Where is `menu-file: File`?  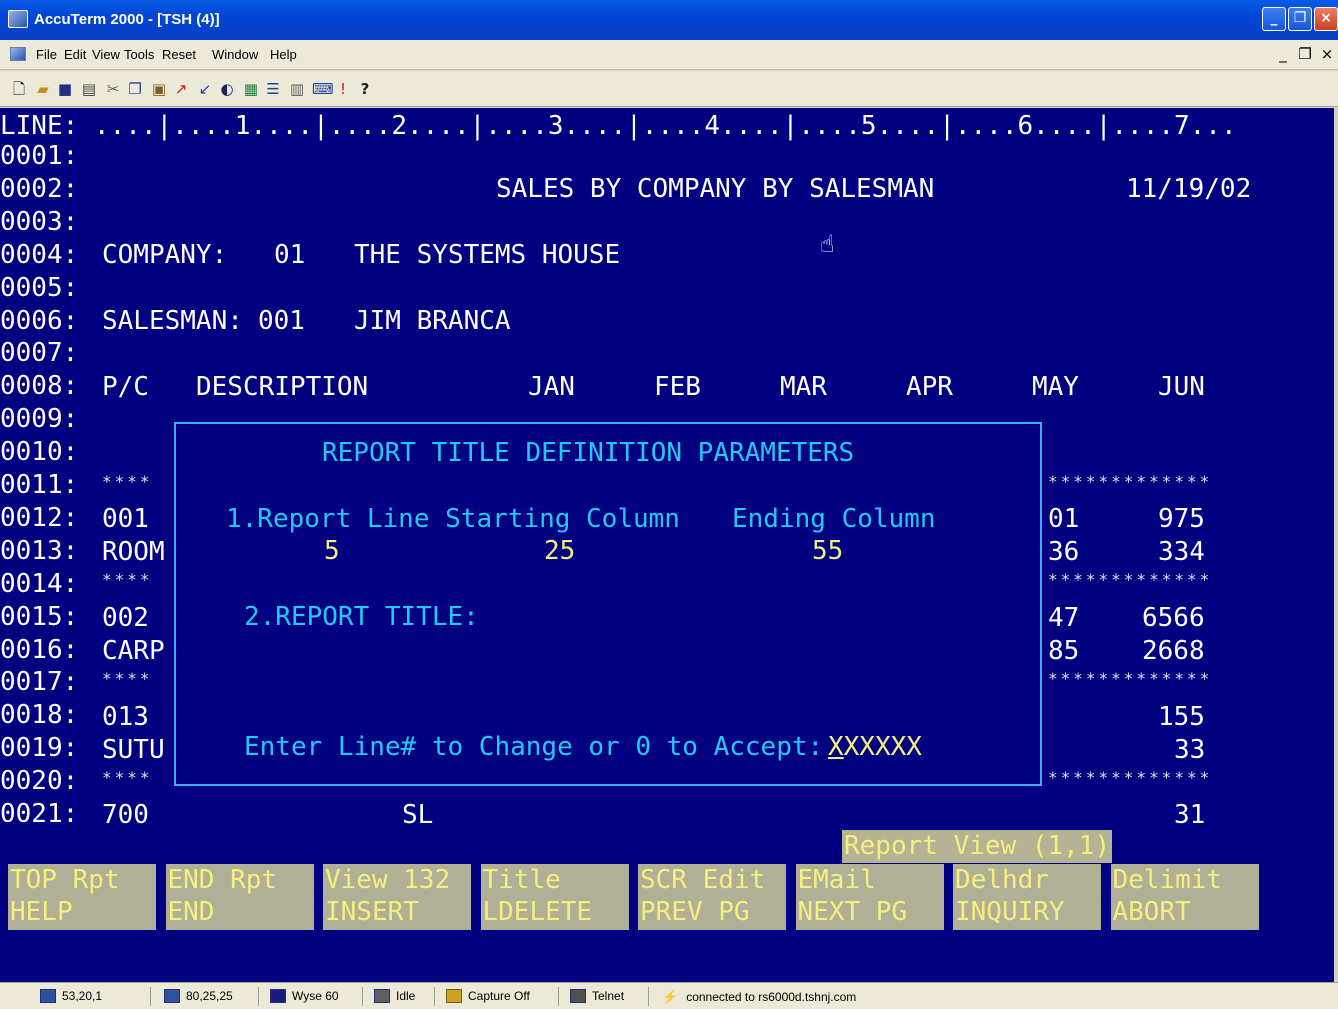 menu-file: File is located at coordinates (46, 54).